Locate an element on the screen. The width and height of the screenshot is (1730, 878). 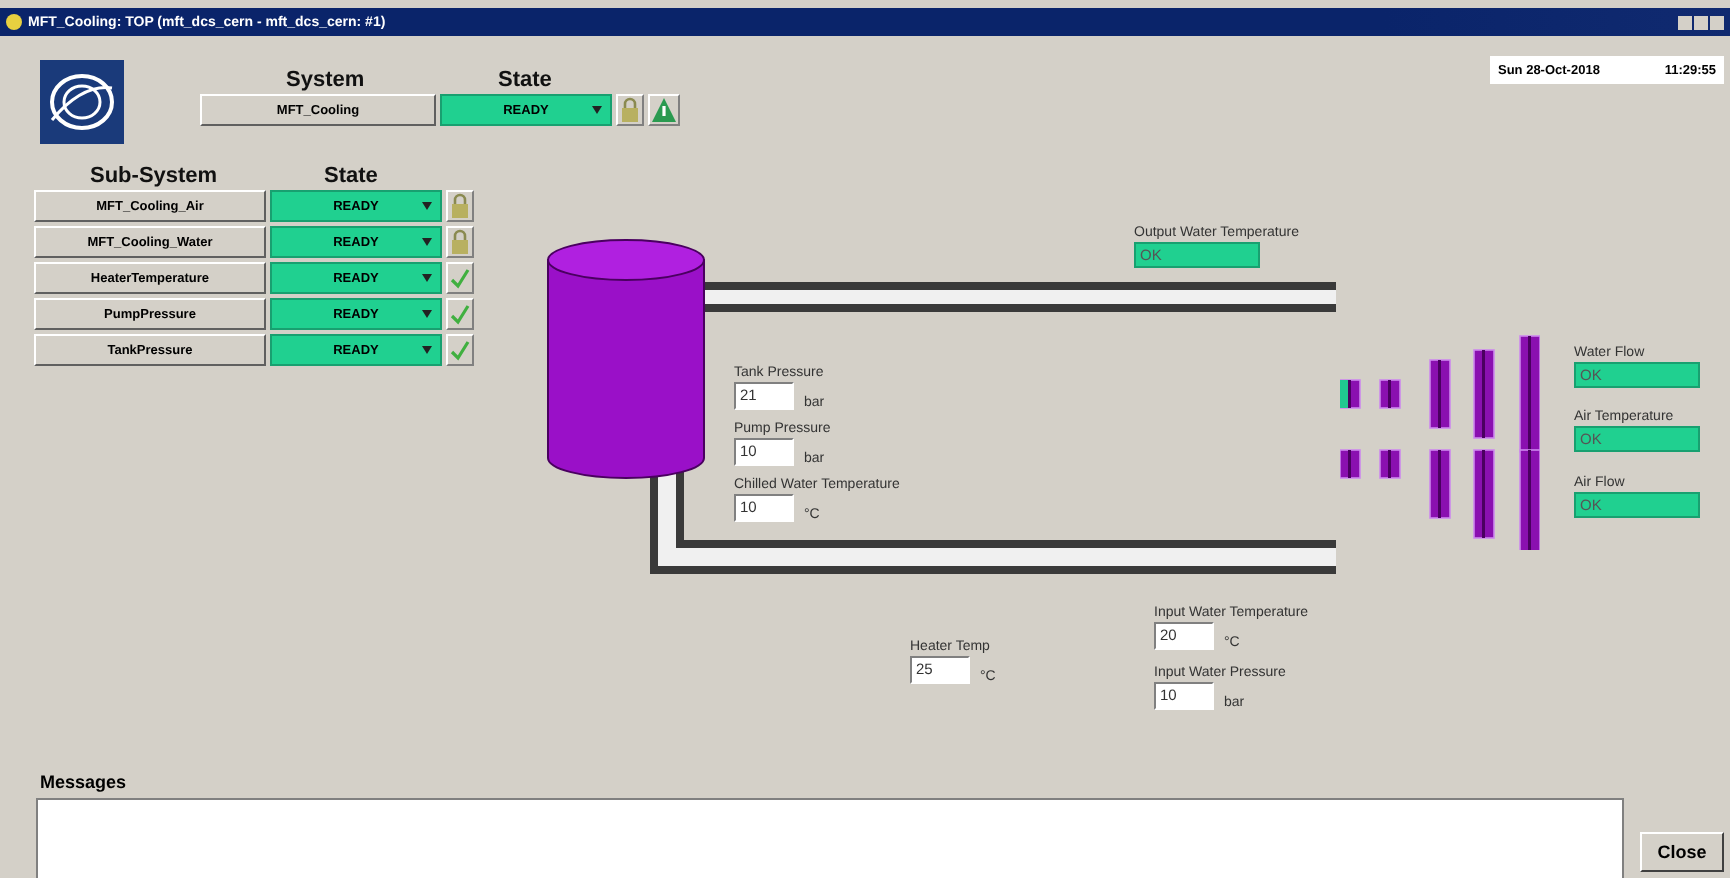
column-header: System is located at coordinates (325, 80).